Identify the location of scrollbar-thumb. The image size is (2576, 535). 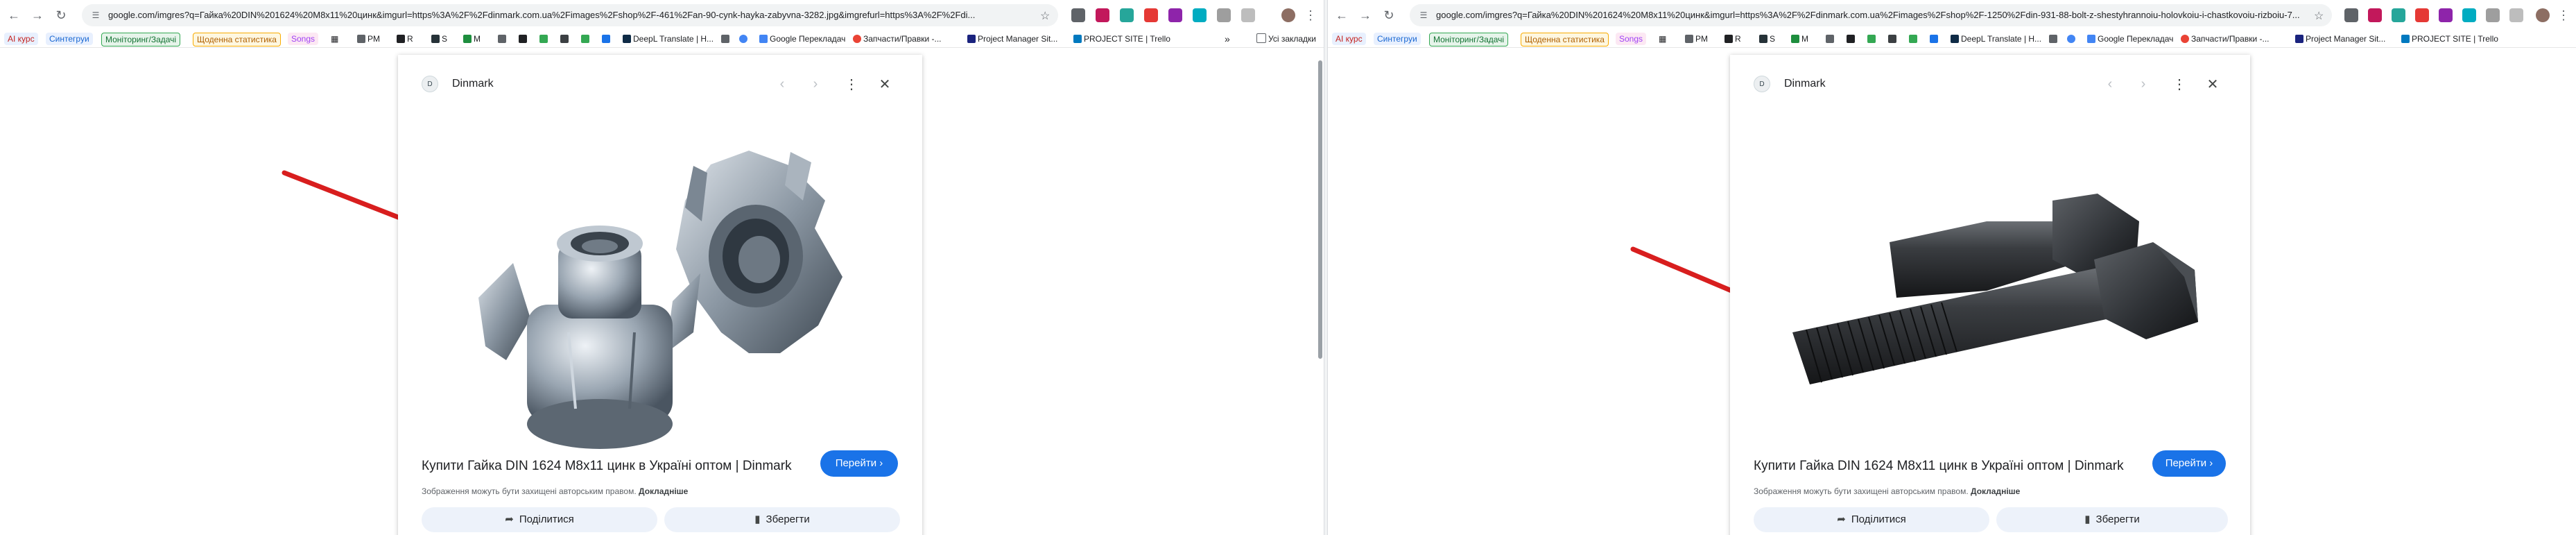
(1320, 209).